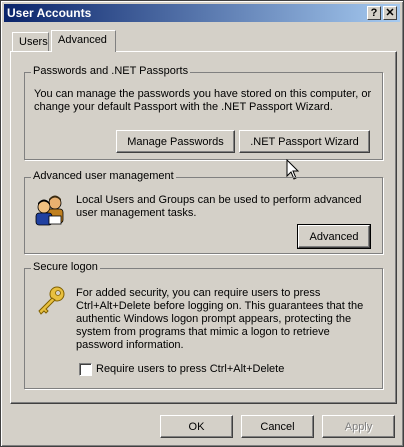 The width and height of the screenshot is (404, 447). Describe the element at coordinates (390, 13) in the screenshot. I see `close-button: ✕` at that location.